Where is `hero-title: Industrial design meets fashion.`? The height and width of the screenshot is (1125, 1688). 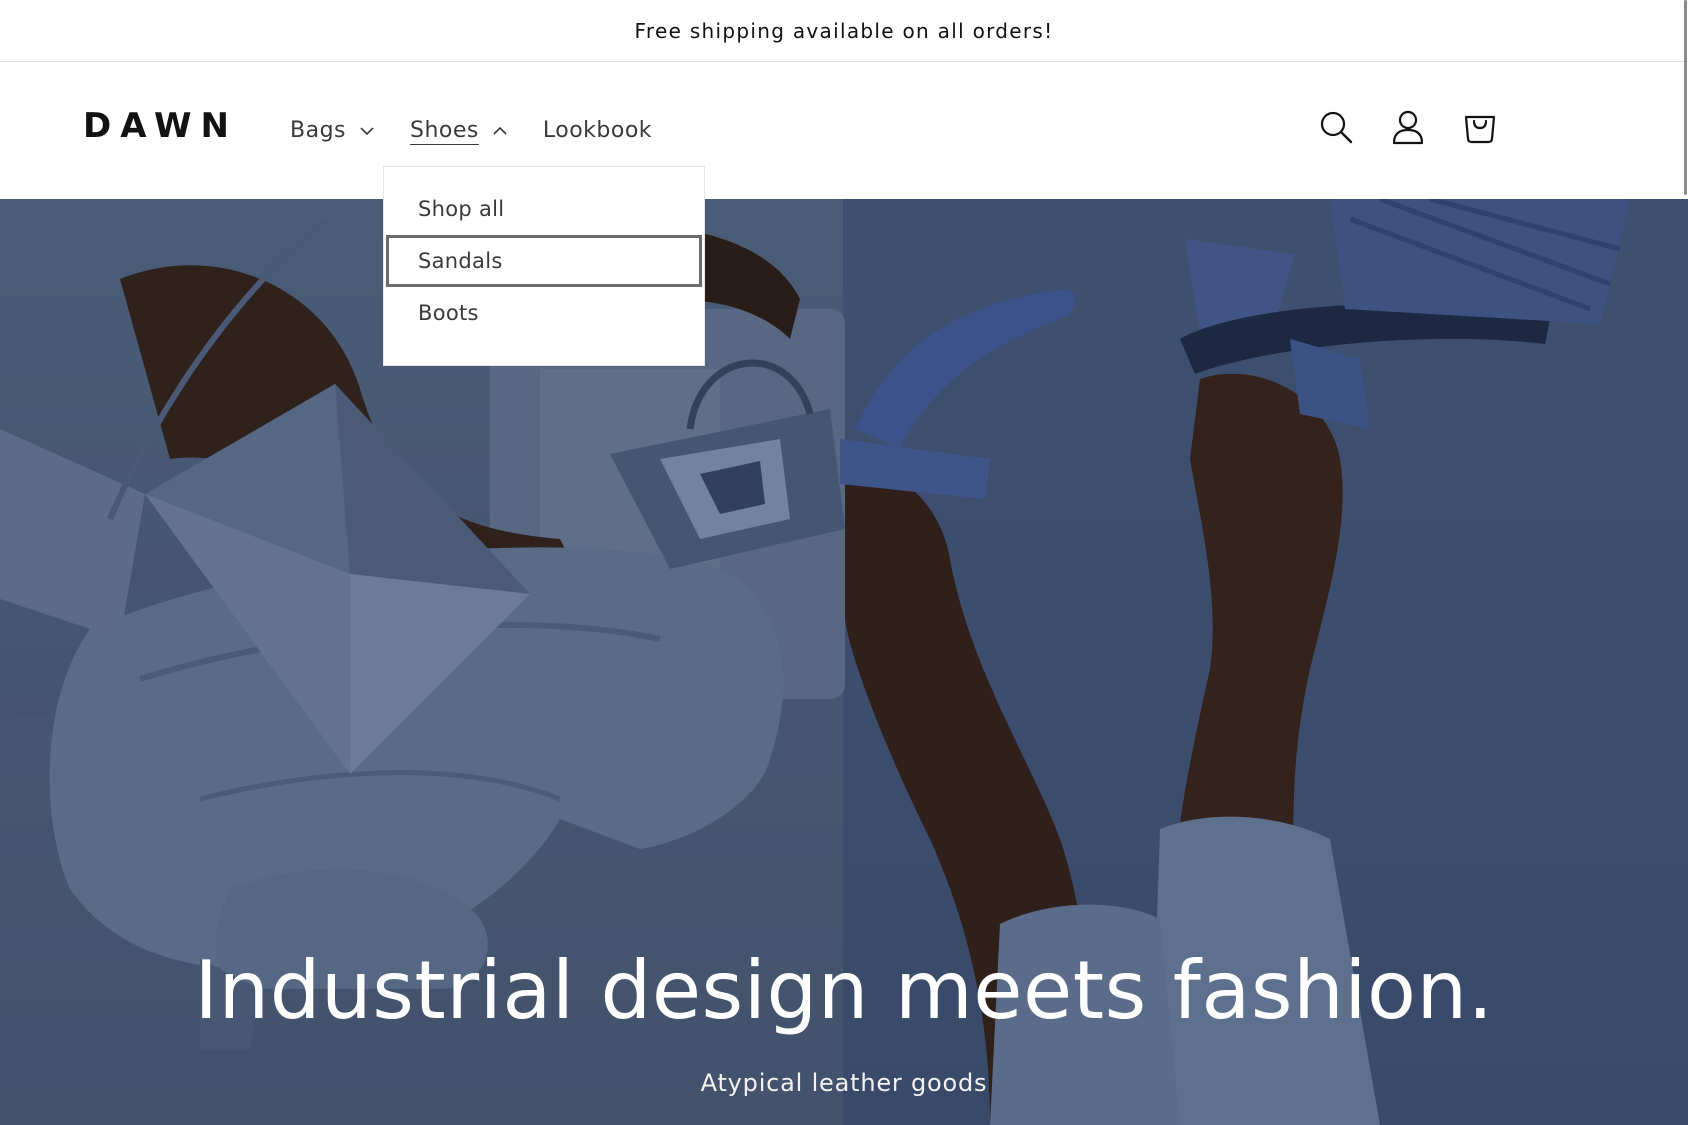 hero-title: Industrial design meets fashion. is located at coordinates (844, 990).